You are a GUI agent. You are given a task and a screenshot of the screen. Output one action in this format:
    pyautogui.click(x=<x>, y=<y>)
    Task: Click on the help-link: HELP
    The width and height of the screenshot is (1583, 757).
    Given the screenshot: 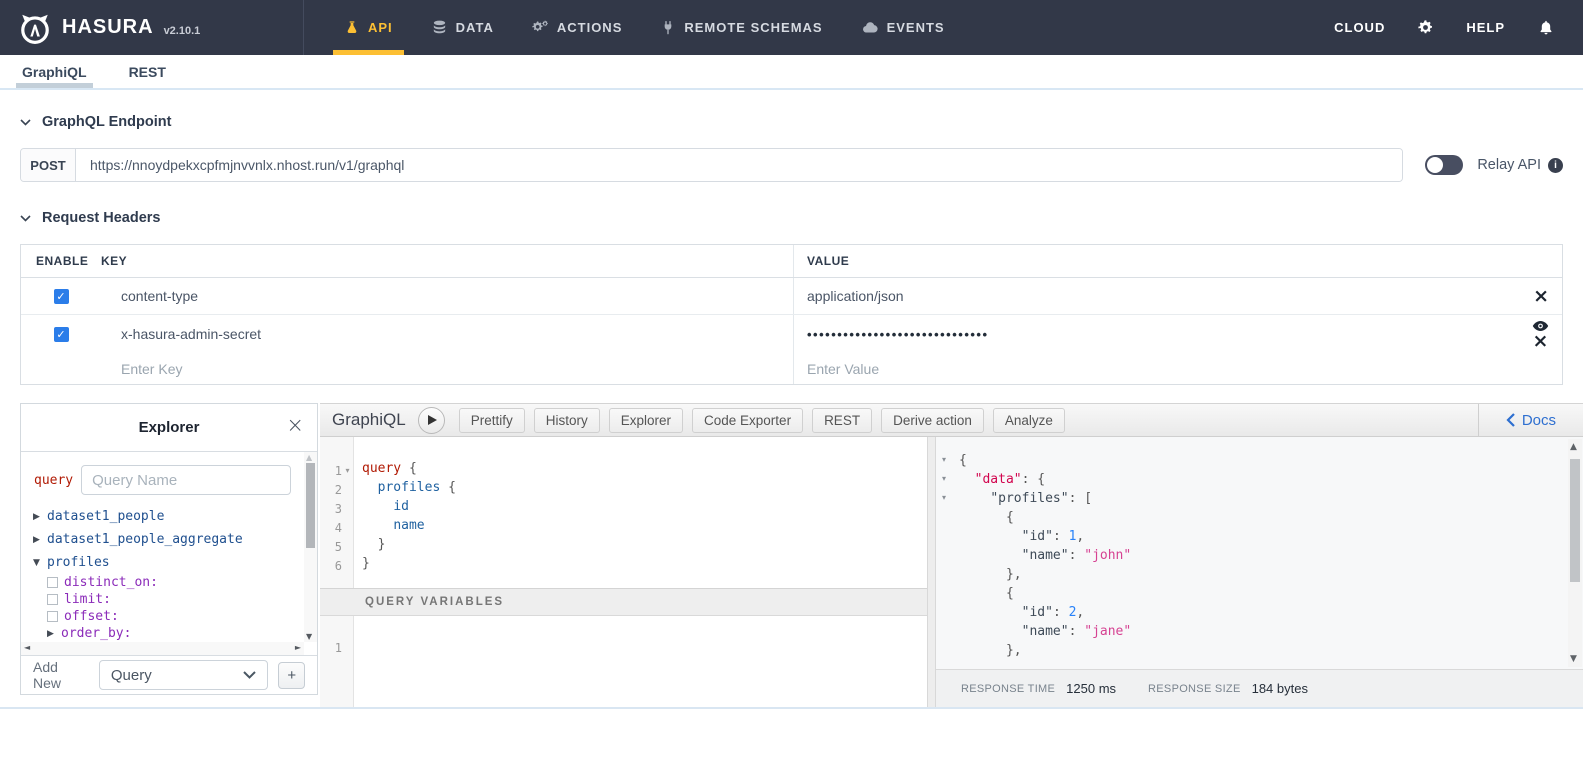 What is the action you would take?
    pyautogui.click(x=1485, y=27)
    